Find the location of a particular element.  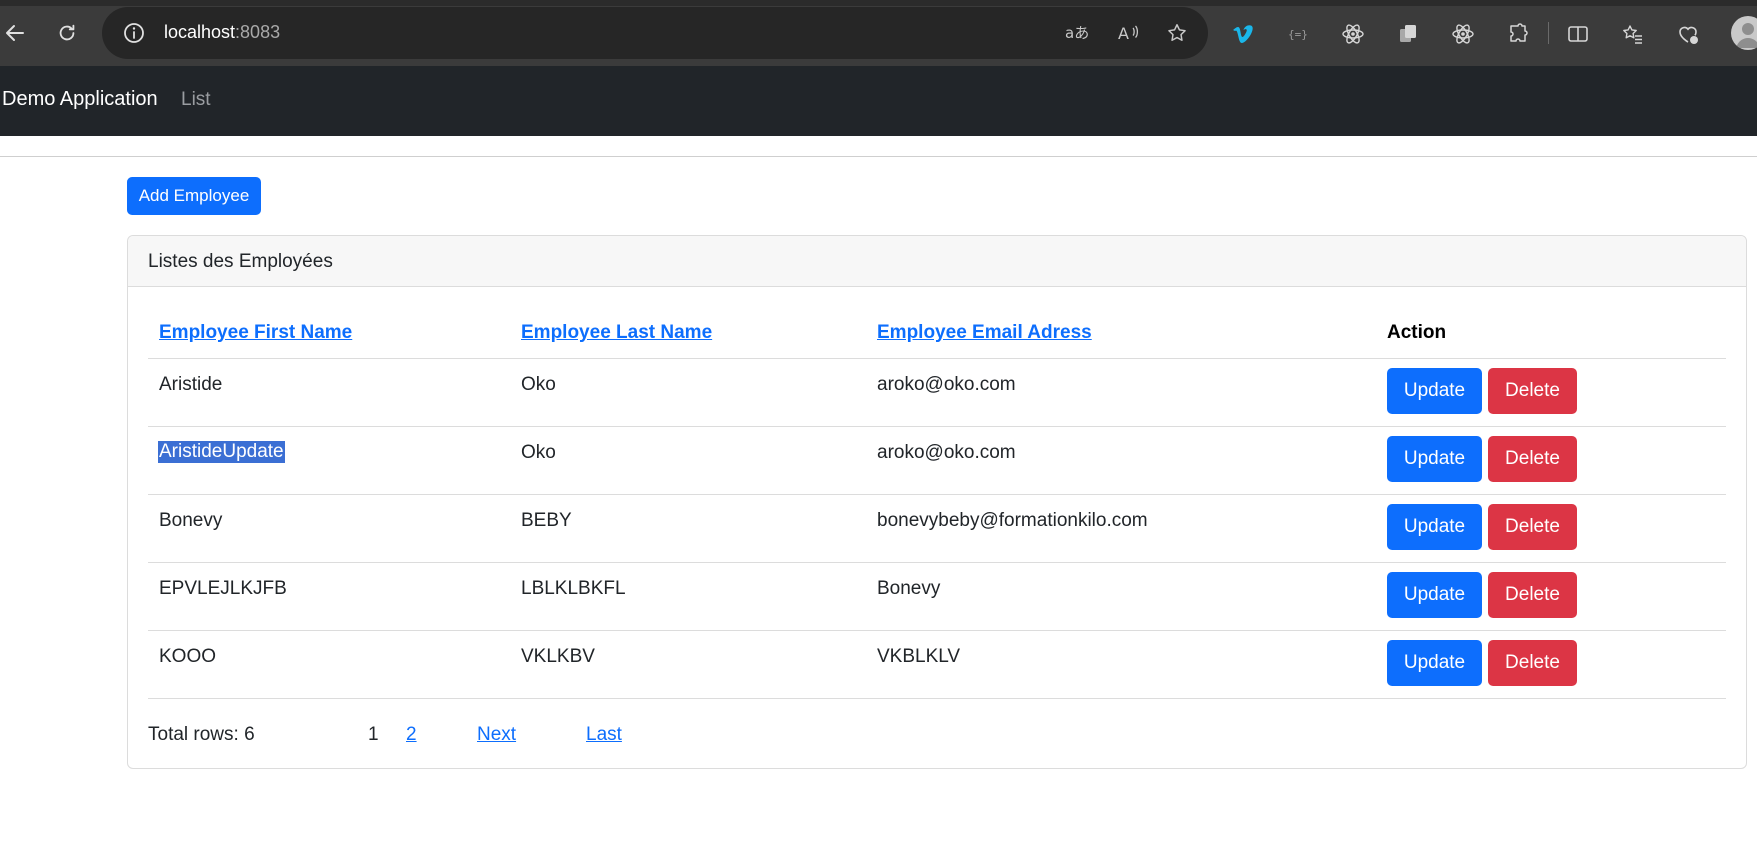

puzzle-extensions-icon is located at coordinates (1518, 34).